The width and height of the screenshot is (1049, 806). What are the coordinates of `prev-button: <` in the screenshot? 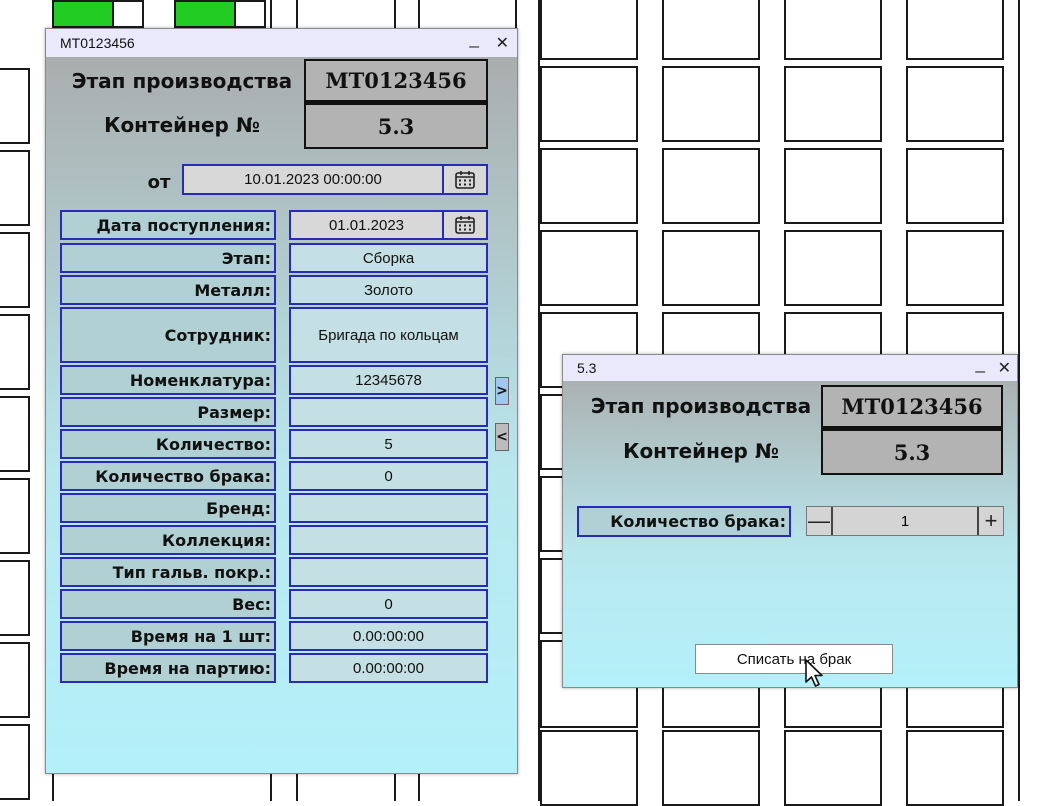 It's located at (502, 437).